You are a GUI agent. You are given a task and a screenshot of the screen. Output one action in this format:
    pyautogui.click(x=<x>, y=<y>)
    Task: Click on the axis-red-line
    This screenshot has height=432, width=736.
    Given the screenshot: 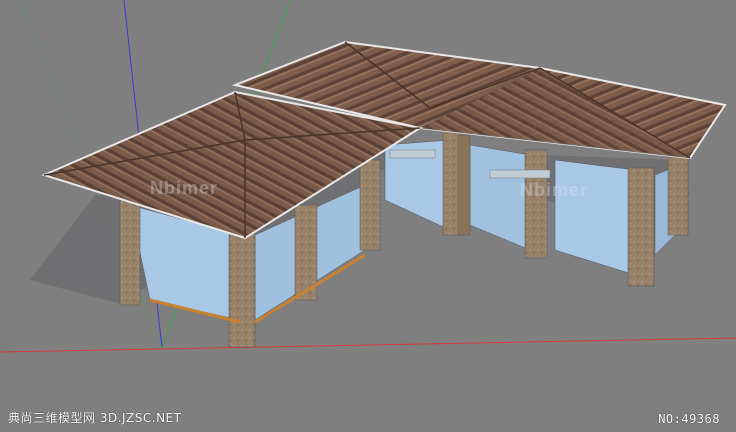 What is the action you would take?
    pyautogui.click(x=368, y=345)
    